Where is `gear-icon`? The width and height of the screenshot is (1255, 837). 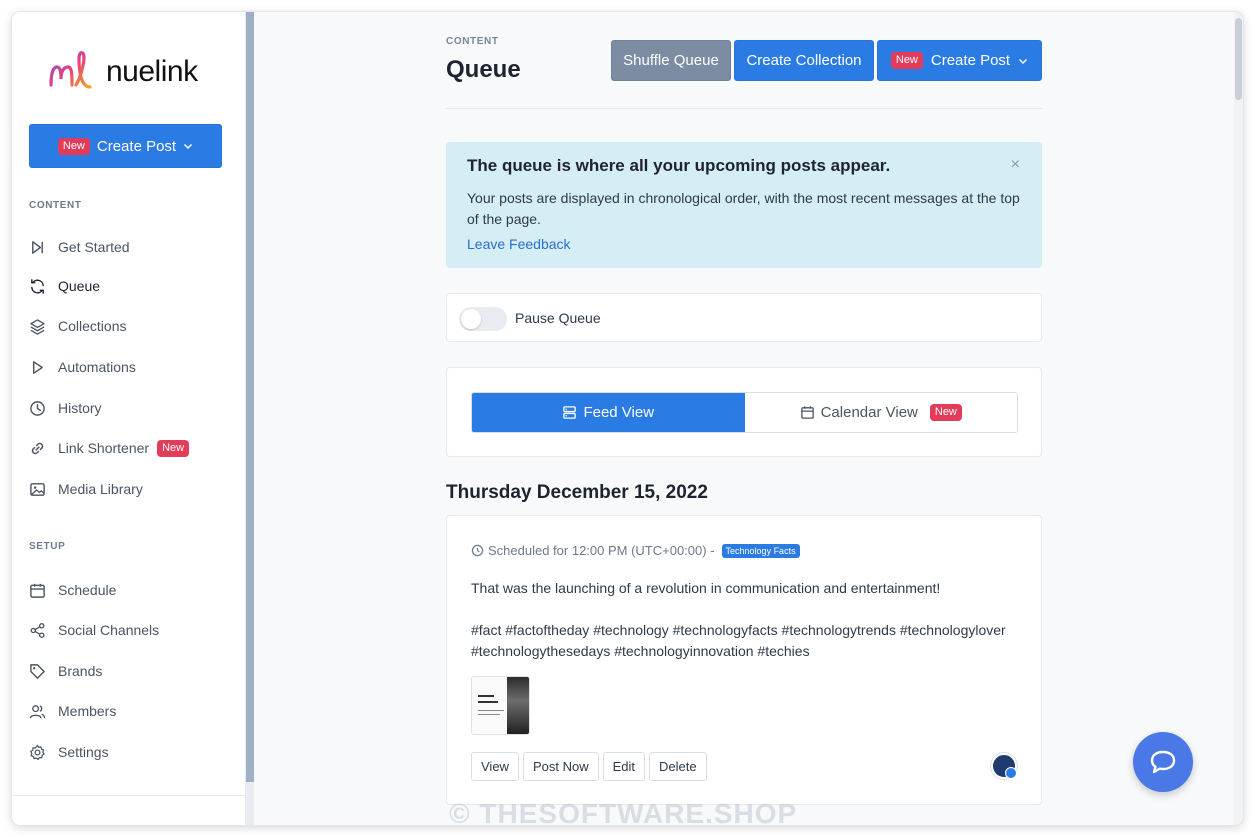 gear-icon is located at coordinates (37, 752).